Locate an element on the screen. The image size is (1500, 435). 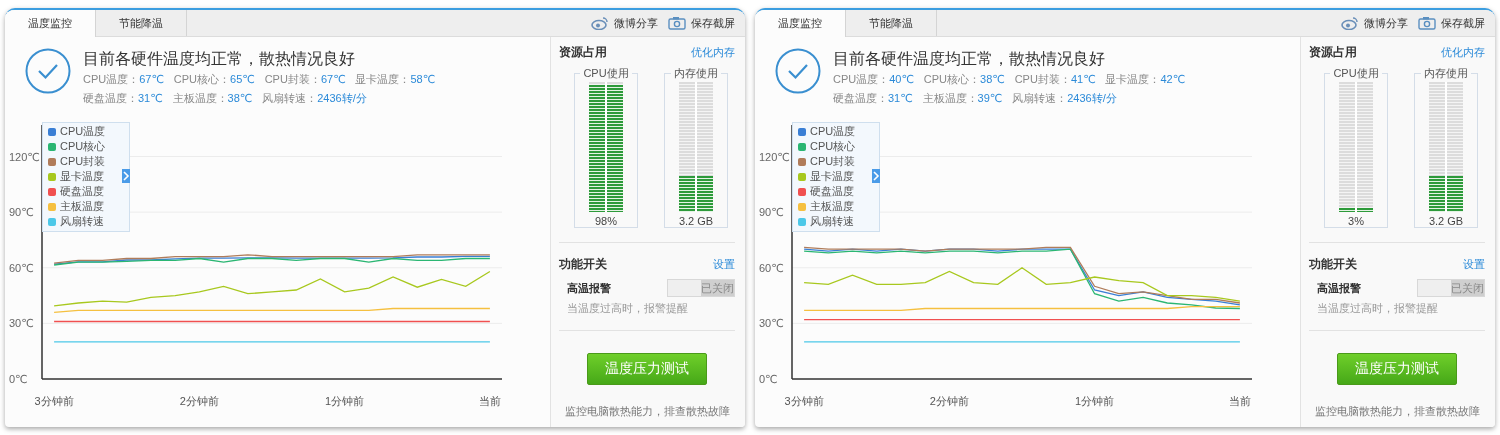
reading-value: 58℃ is located at coordinates (423, 79).